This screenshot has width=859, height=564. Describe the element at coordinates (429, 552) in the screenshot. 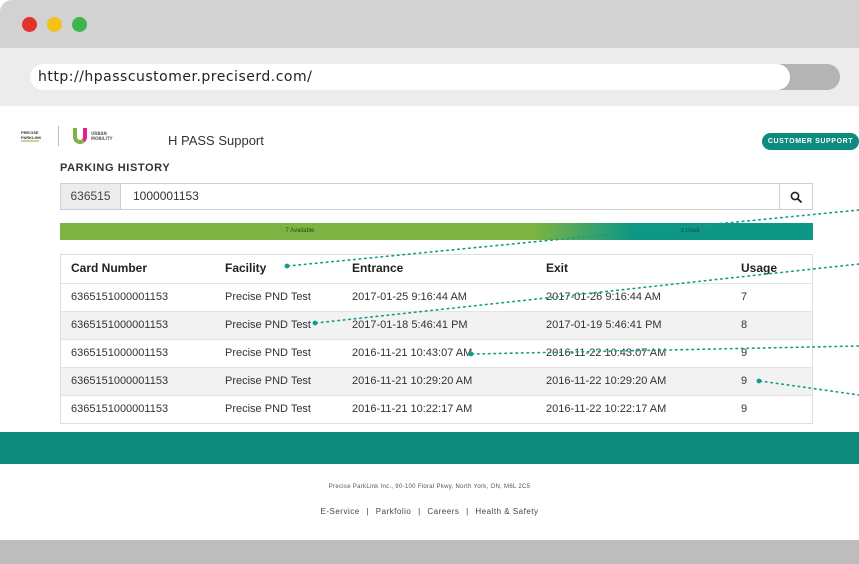

I see `browser-bottom-bar` at that location.